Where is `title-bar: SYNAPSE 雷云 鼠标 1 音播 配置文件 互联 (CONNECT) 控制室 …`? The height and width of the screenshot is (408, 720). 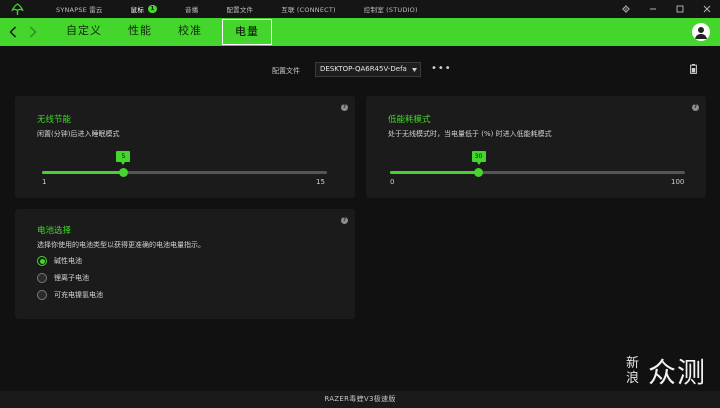 title-bar: SYNAPSE 雷云 鼠标 1 音播 配置文件 互联 (CONNECT) 控制室 … is located at coordinates (360, 9).